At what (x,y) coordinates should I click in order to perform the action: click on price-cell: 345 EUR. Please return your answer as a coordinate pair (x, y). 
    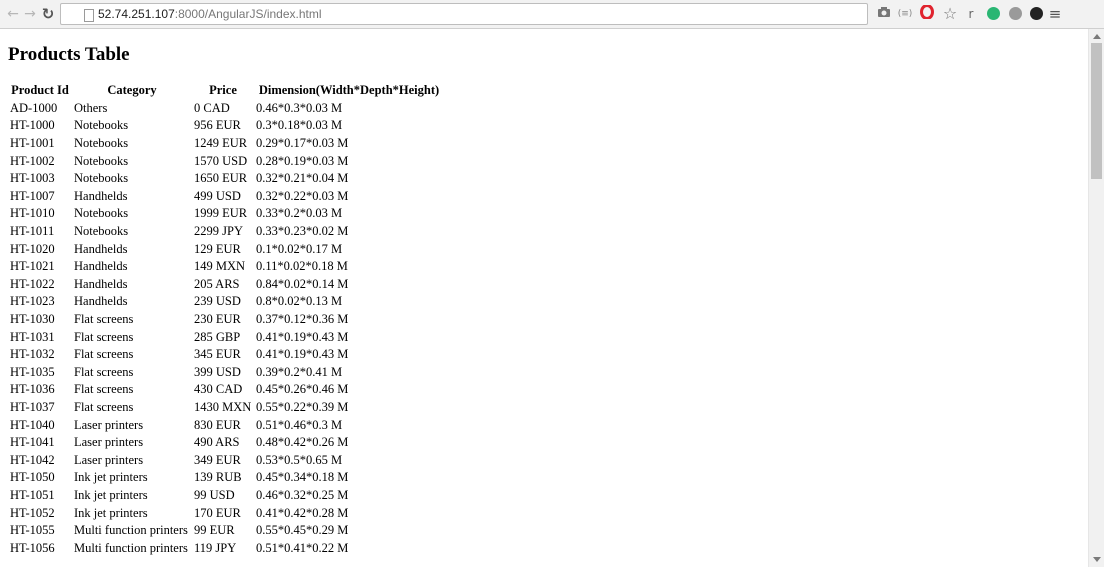
    Looking at the image, I should click on (217, 354).